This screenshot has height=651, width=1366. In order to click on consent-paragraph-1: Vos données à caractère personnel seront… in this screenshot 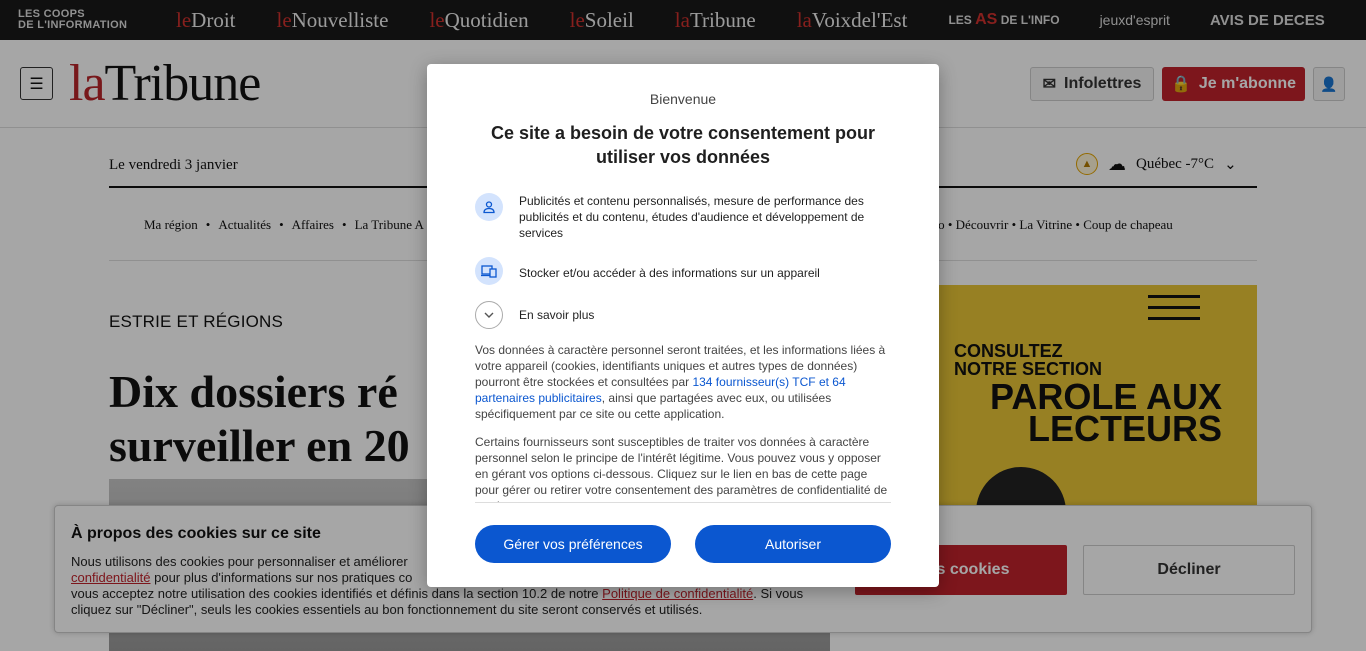, I will do `click(680, 382)`.